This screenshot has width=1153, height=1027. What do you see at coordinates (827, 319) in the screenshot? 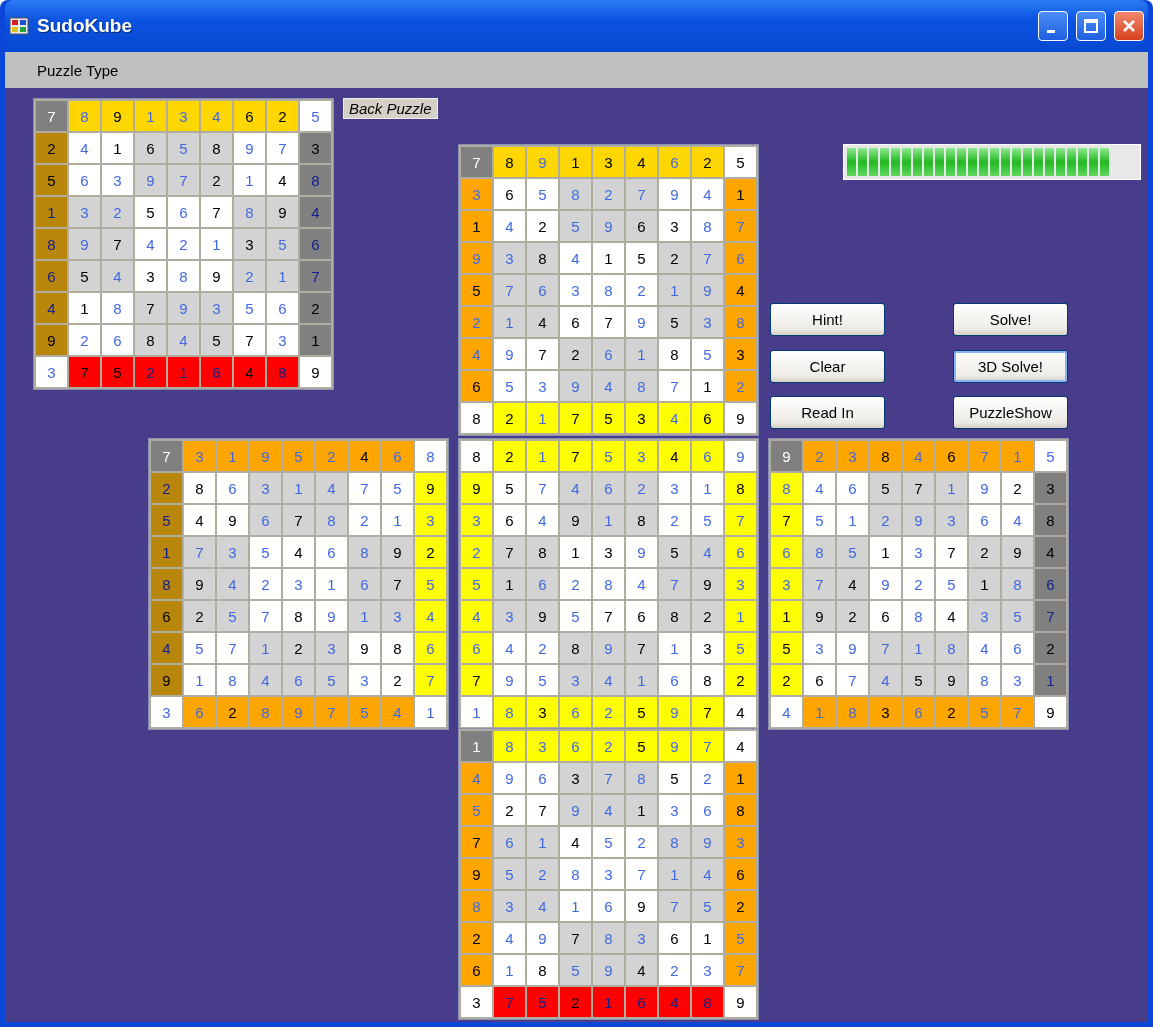
I see `action-button: Hint!` at bounding box center [827, 319].